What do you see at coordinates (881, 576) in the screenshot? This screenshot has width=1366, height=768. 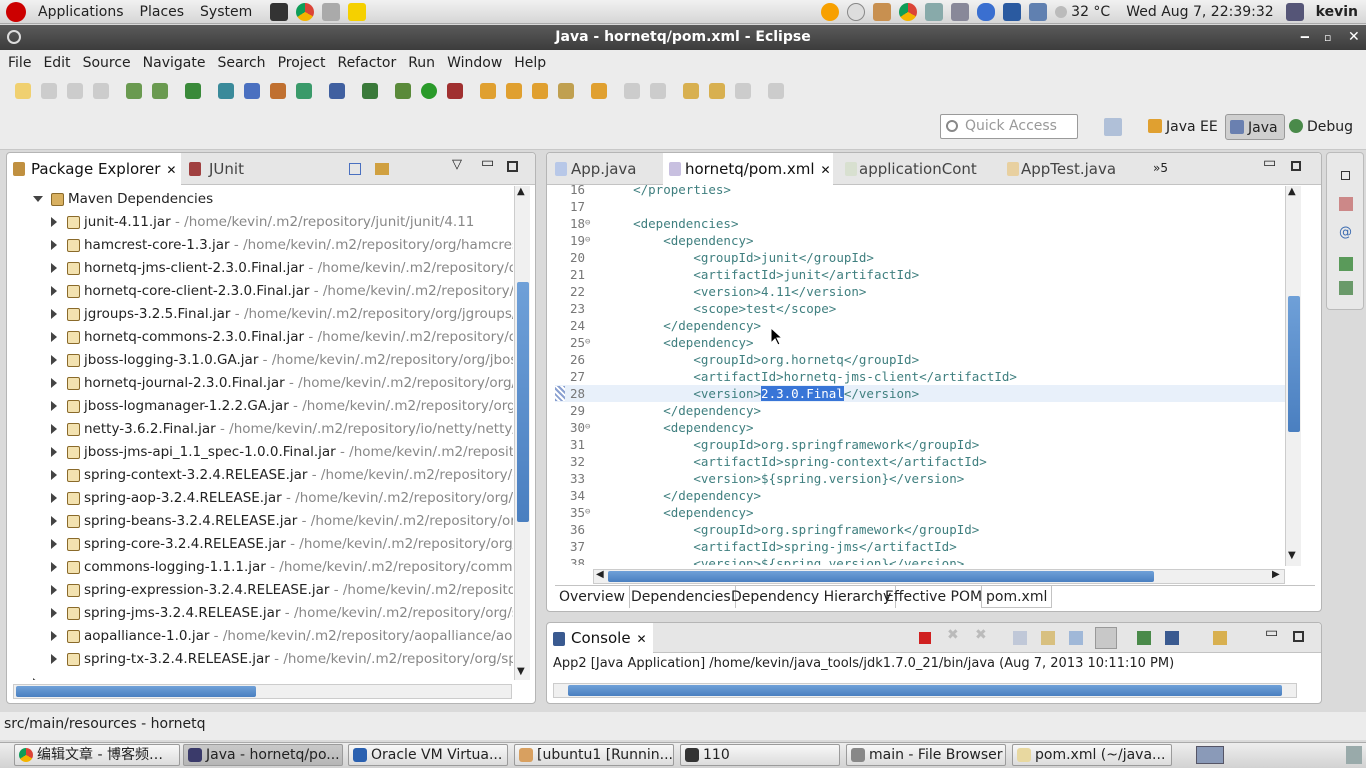 I see `editor-hscroll-thumb` at bounding box center [881, 576].